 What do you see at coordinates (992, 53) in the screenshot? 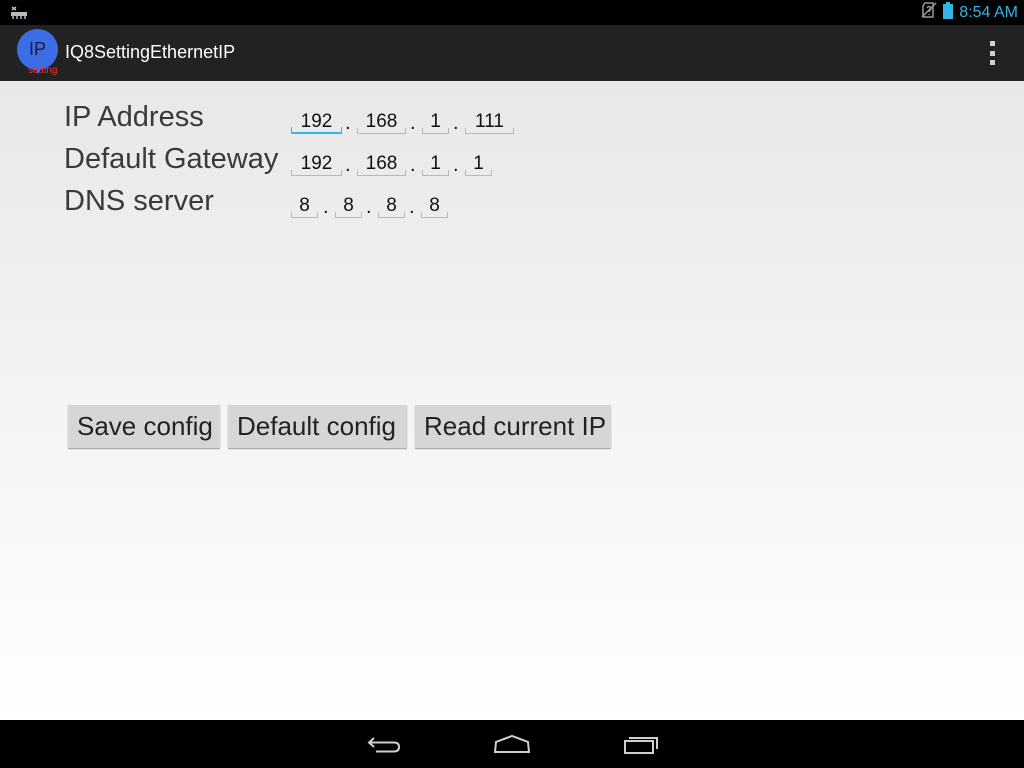
I see `overflow-menu-icon` at bounding box center [992, 53].